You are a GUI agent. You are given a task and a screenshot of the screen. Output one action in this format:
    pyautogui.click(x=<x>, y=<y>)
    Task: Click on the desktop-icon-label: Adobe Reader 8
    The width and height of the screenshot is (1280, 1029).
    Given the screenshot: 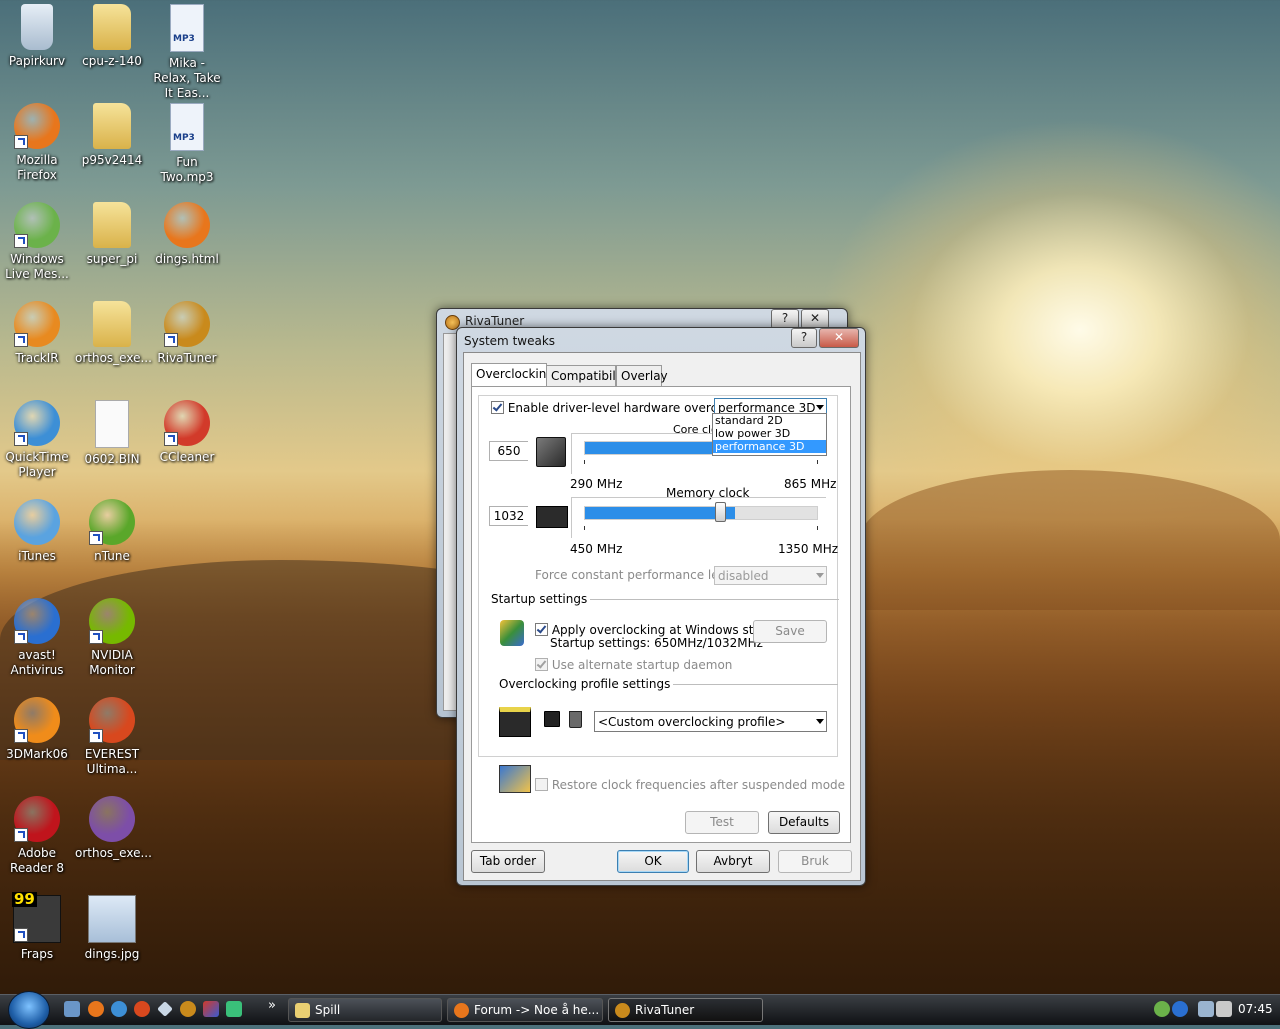 What is the action you would take?
    pyautogui.click(x=37, y=860)
    